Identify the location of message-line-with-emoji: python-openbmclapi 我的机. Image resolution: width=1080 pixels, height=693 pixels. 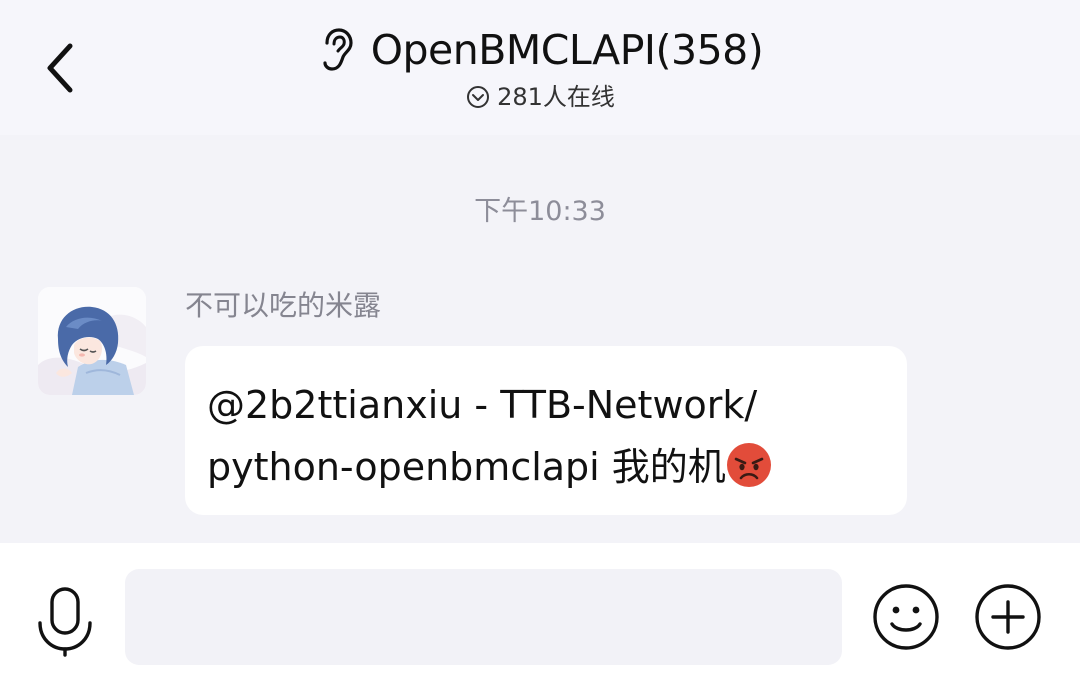
(547, 467).